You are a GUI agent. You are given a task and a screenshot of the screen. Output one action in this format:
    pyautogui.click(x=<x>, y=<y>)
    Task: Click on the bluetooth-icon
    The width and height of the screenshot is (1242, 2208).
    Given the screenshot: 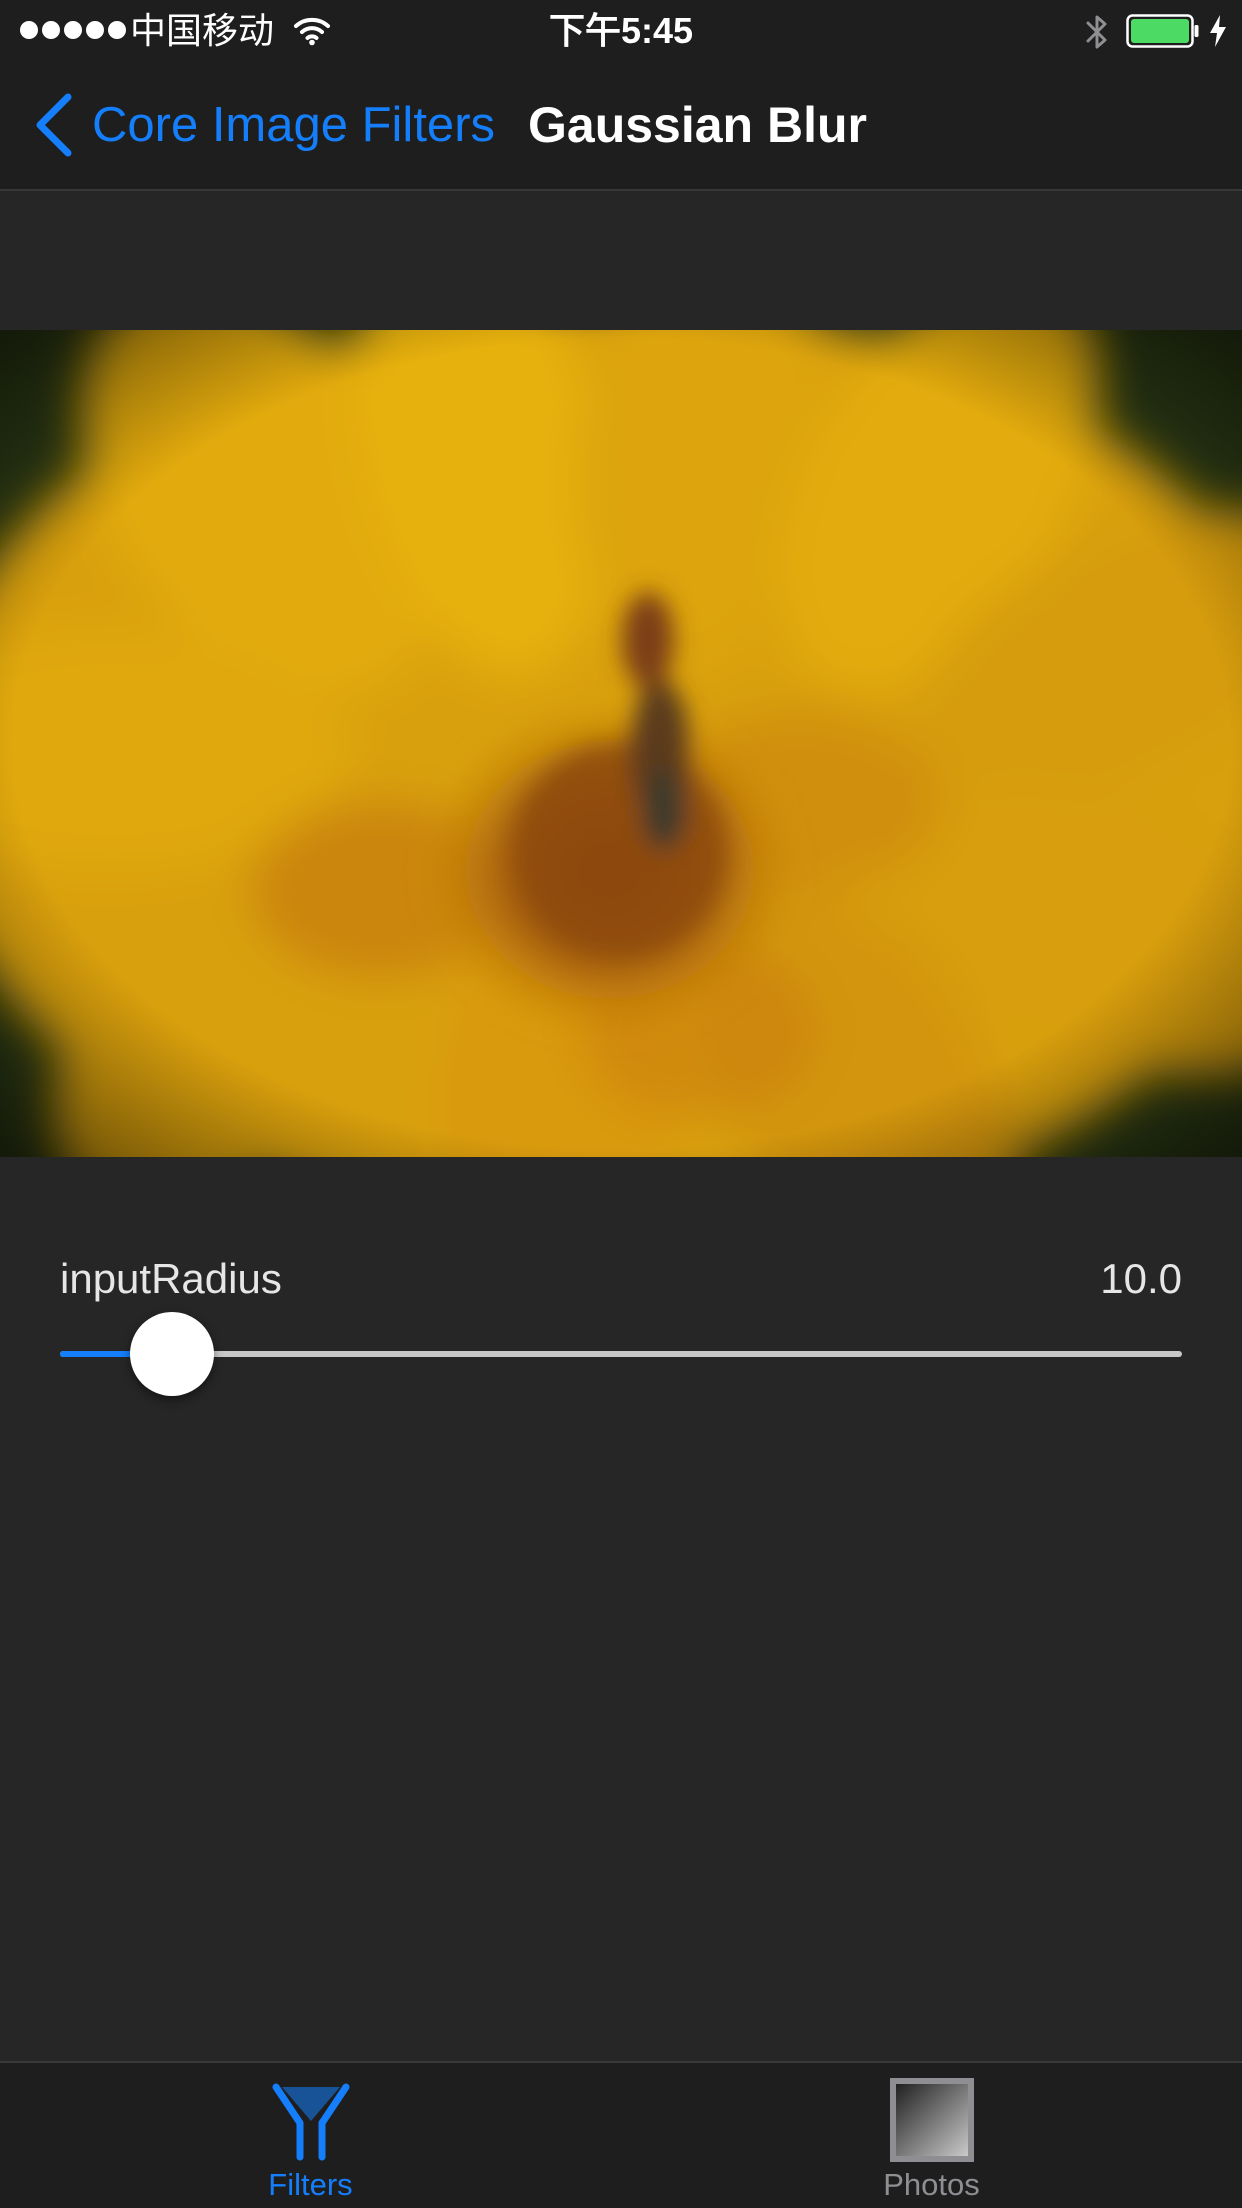 What is the action you would take?
    pyautogui.click(x=1096, y=32)
    